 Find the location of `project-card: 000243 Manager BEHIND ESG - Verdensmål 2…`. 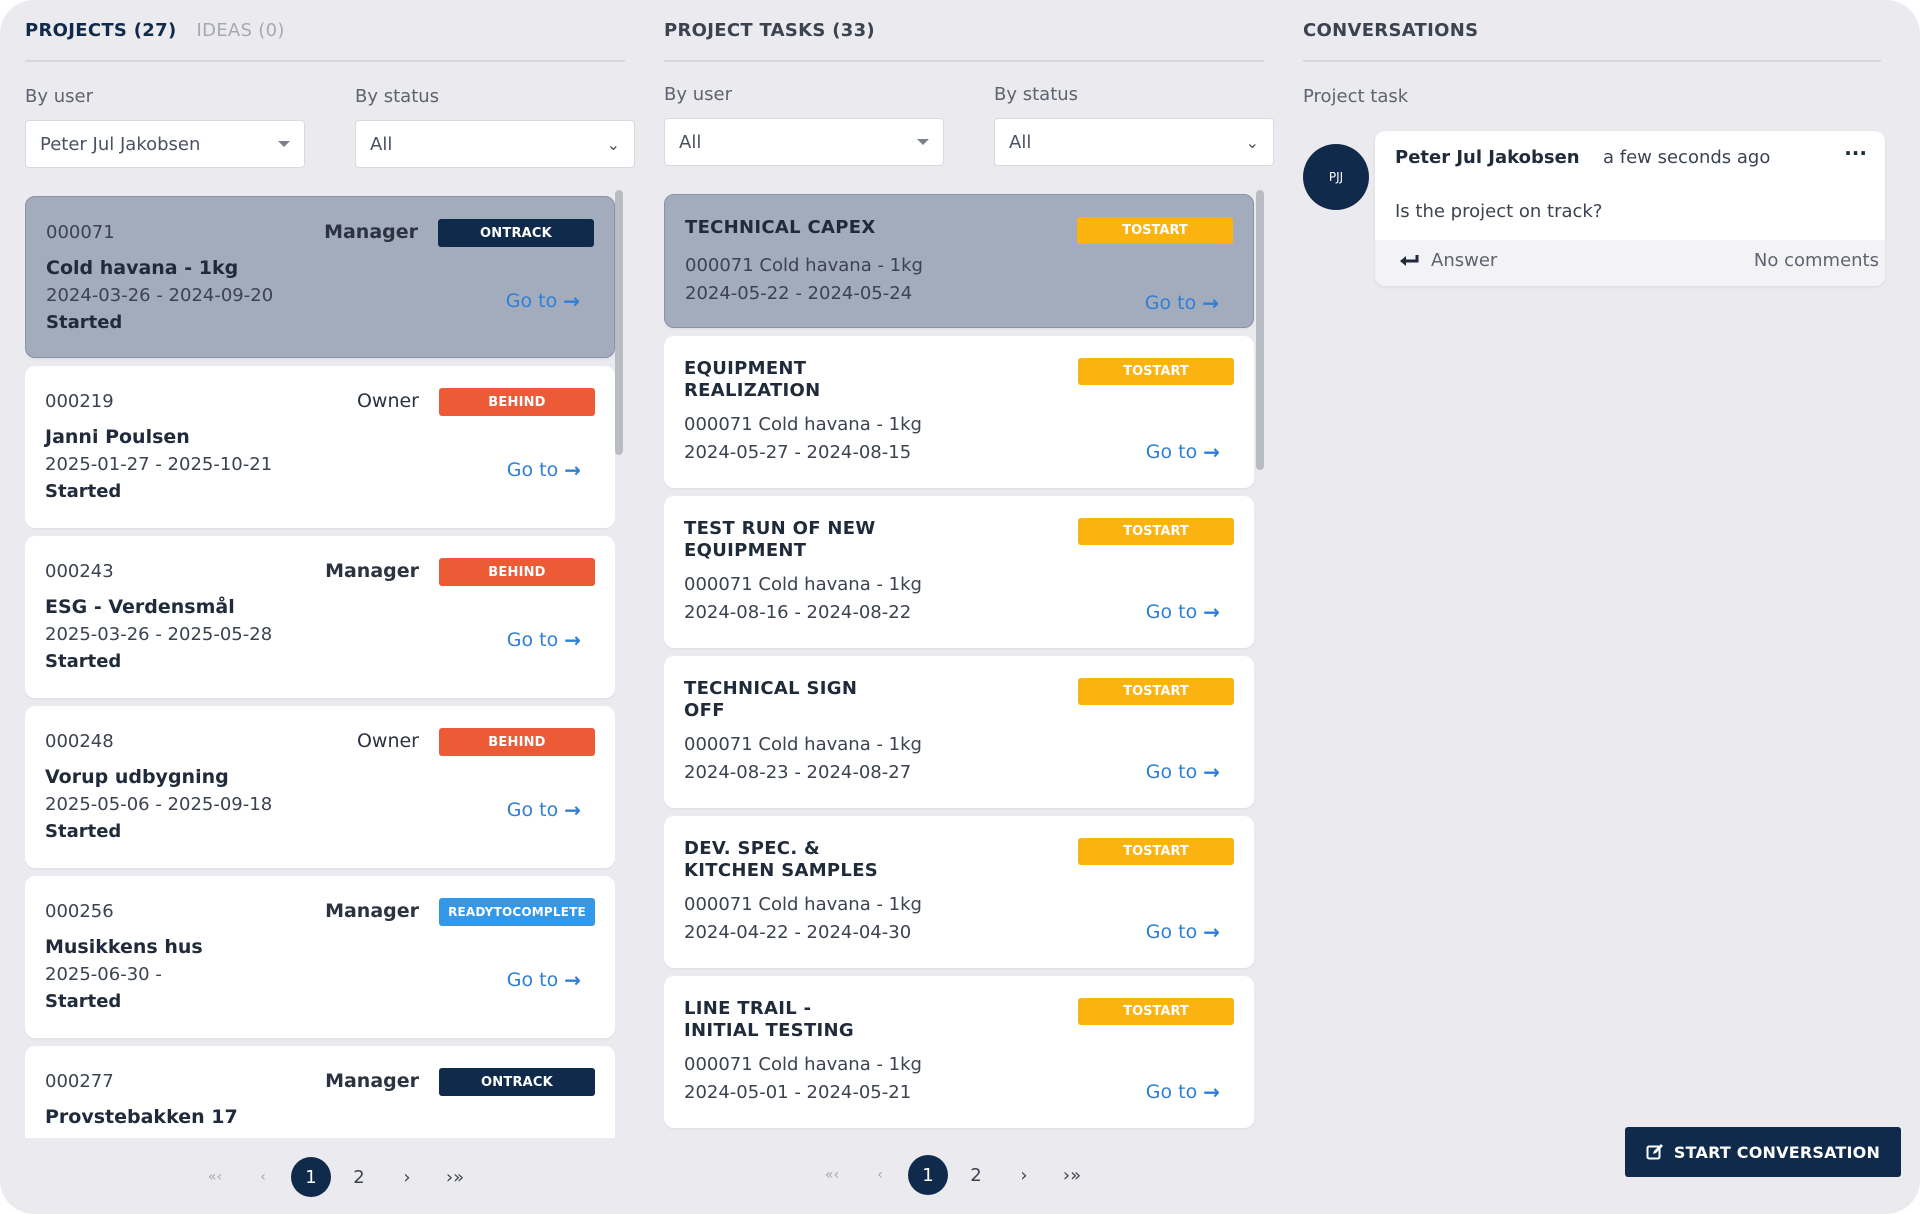

project-card: 000243 Manager BEHIND ESG - Verdensmål 2… is located at coordinates (320, 617).